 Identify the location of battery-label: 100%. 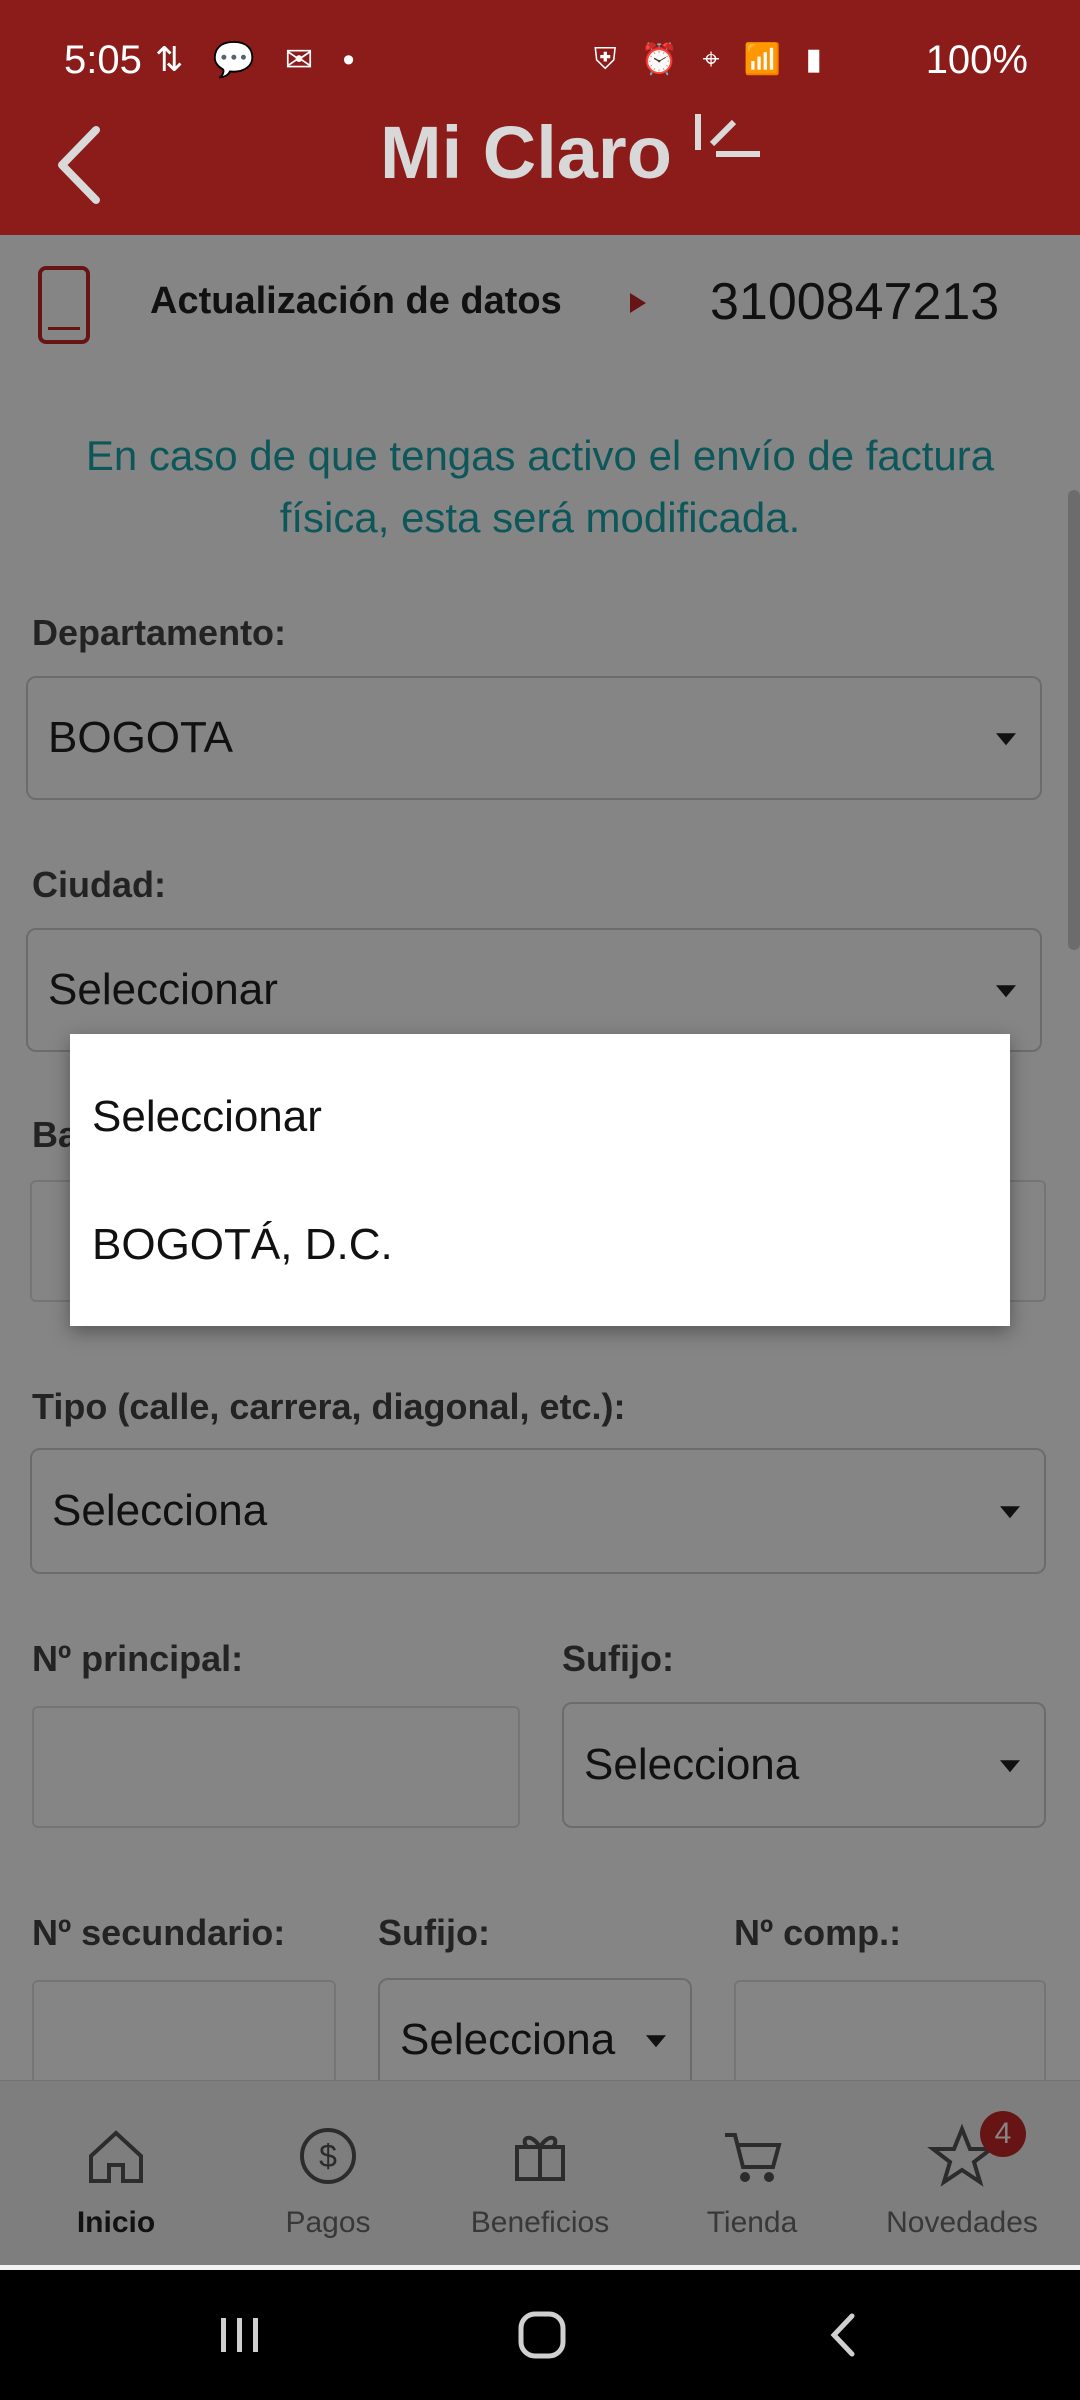
(976, 60).